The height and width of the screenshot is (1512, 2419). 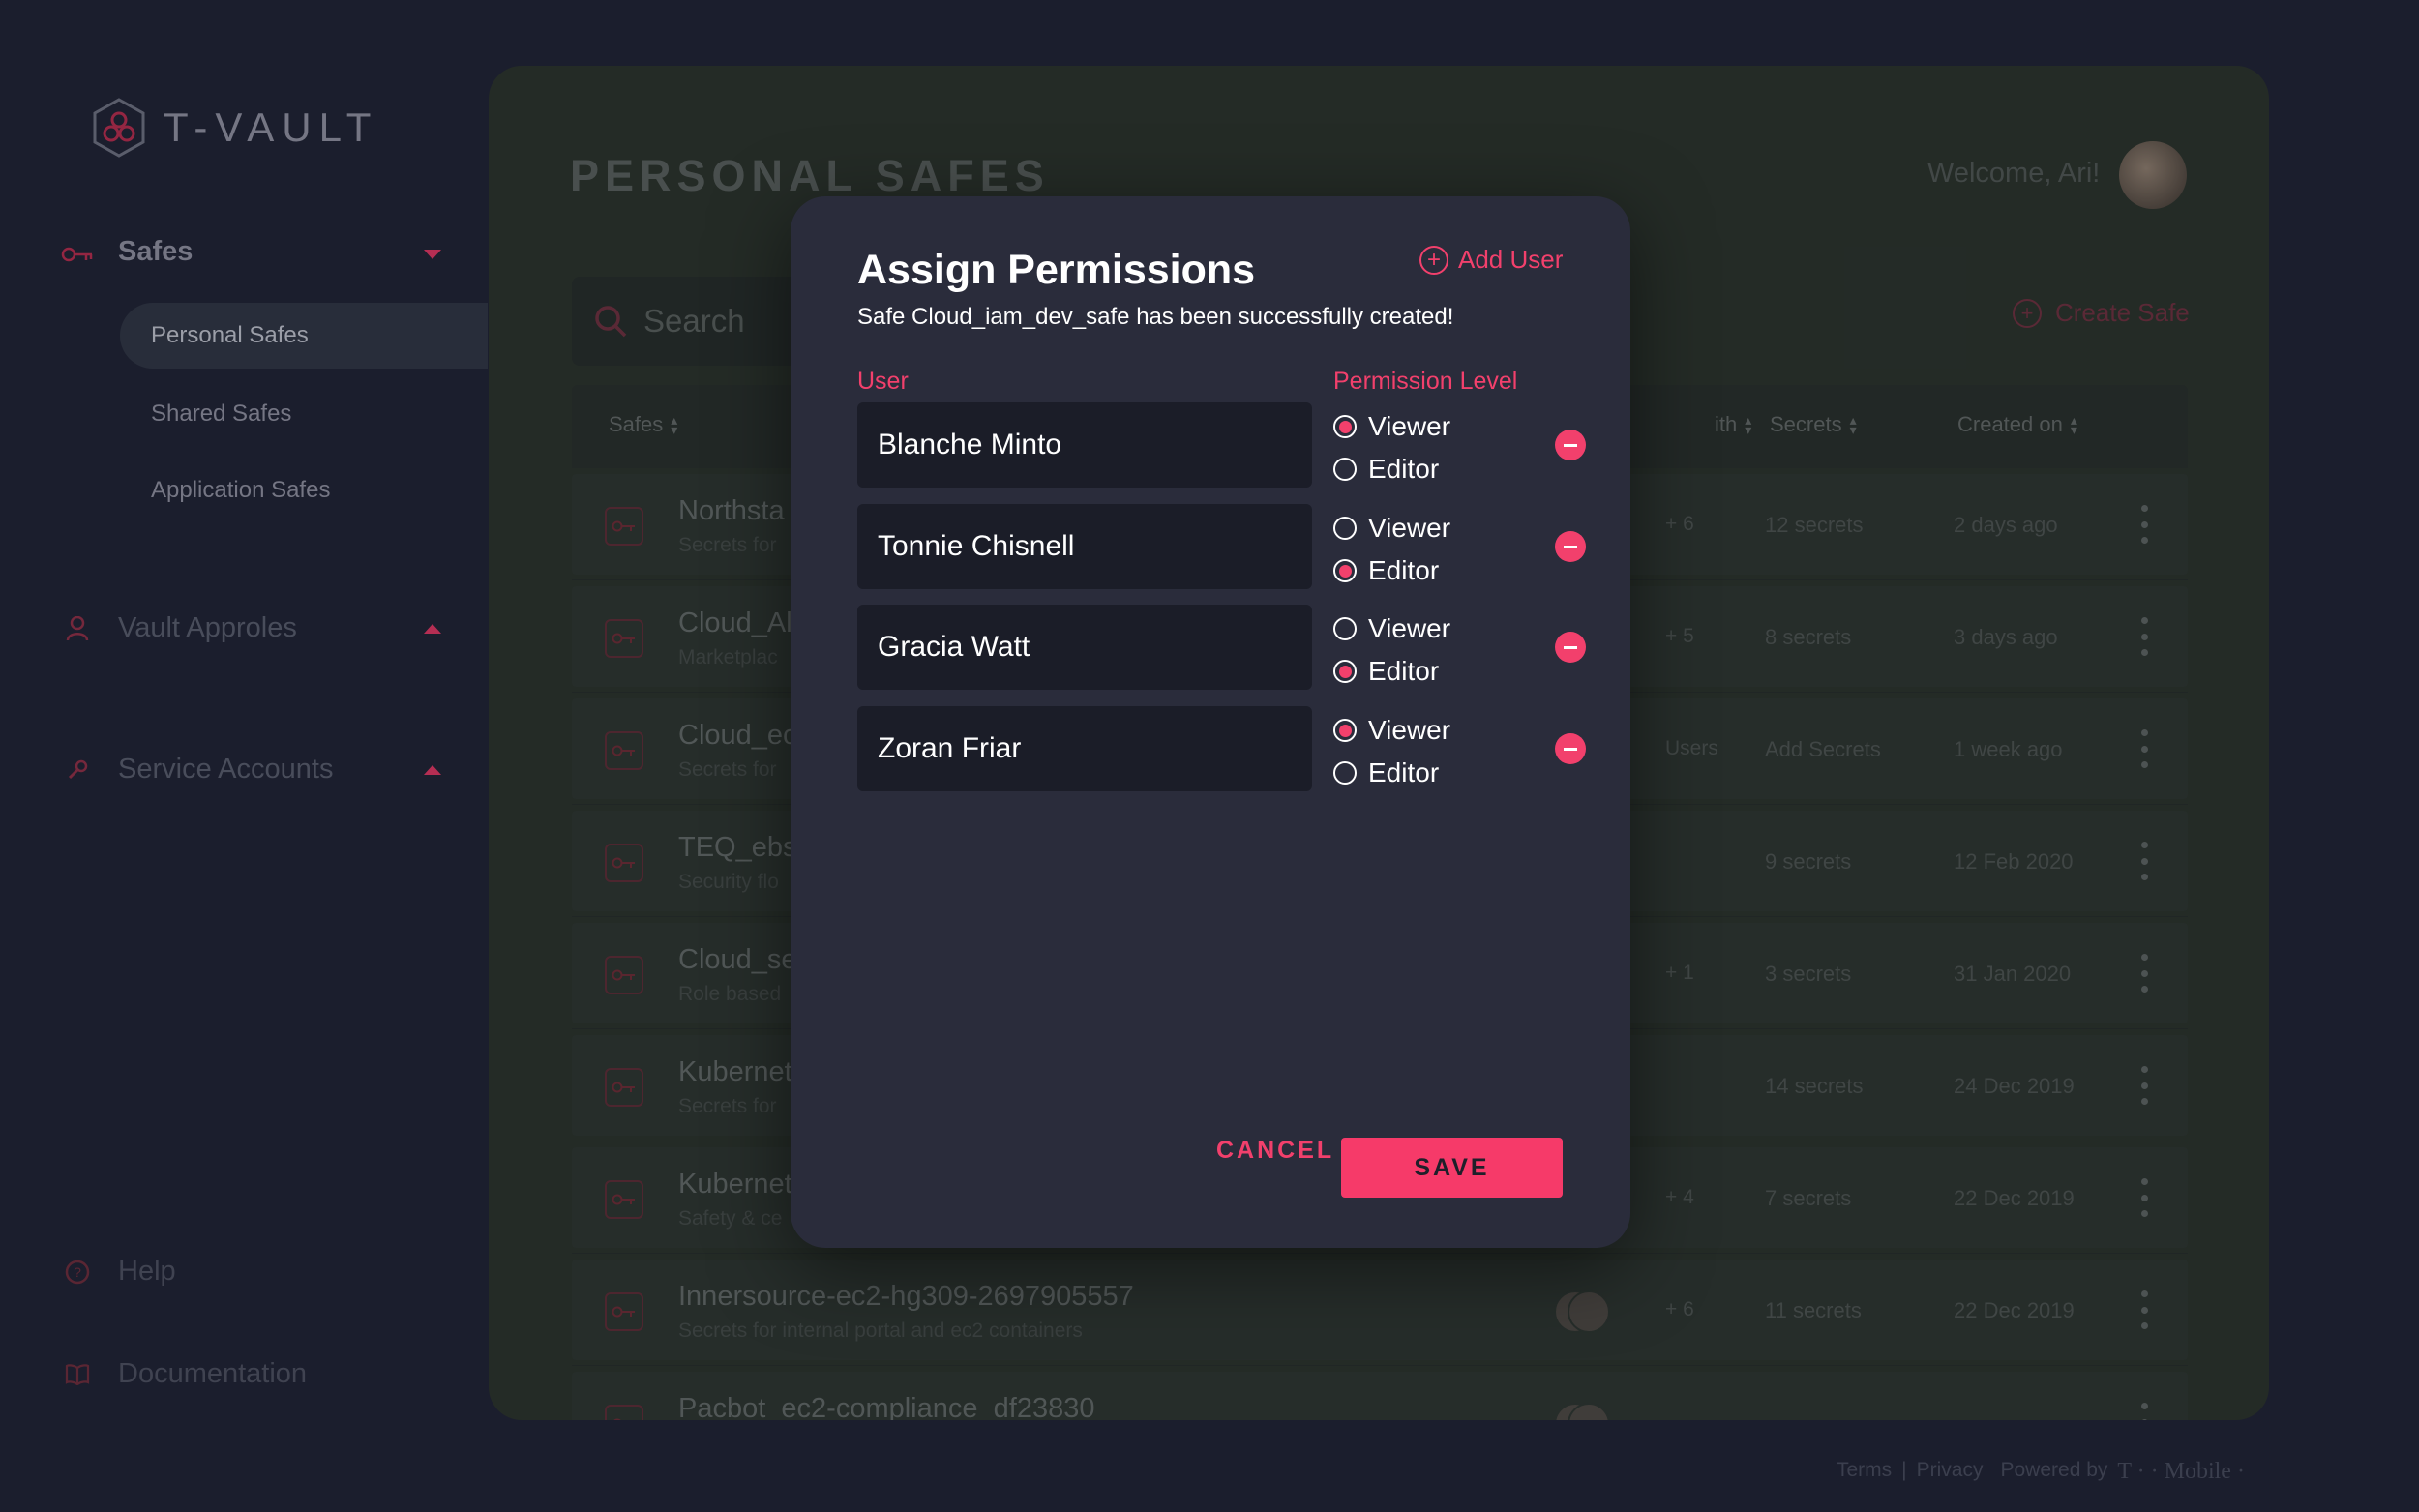 What do you see at coordinates (1057, 270) in the screenshot?
I see `dialog-title: Assign Permissions` at bounding box center [1057, 270].